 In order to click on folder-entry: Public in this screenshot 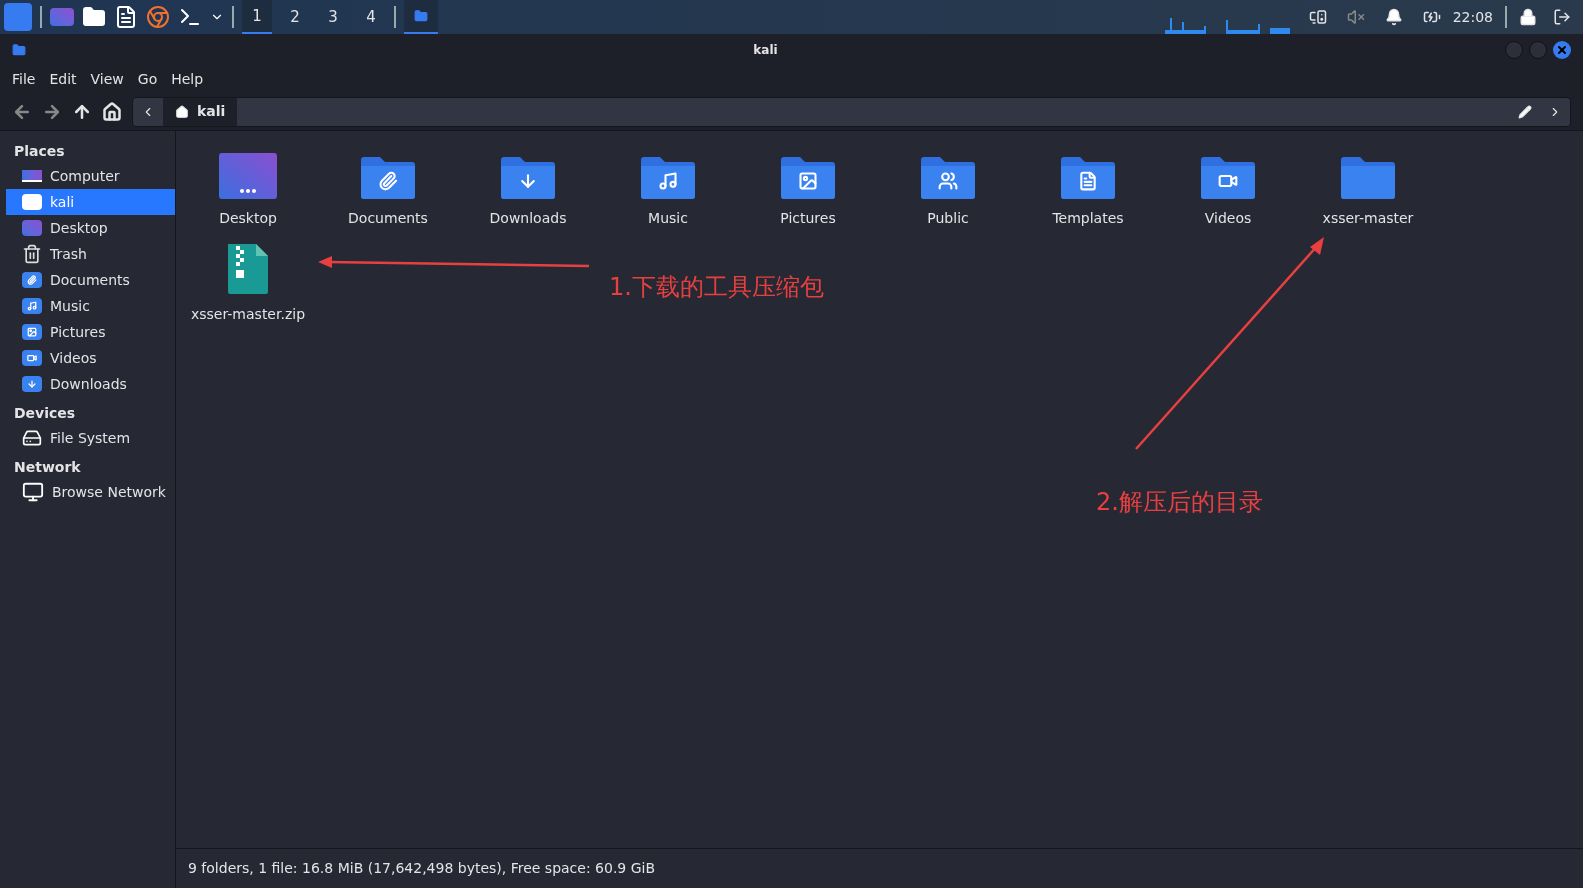, I will do `click(948, 185)`.